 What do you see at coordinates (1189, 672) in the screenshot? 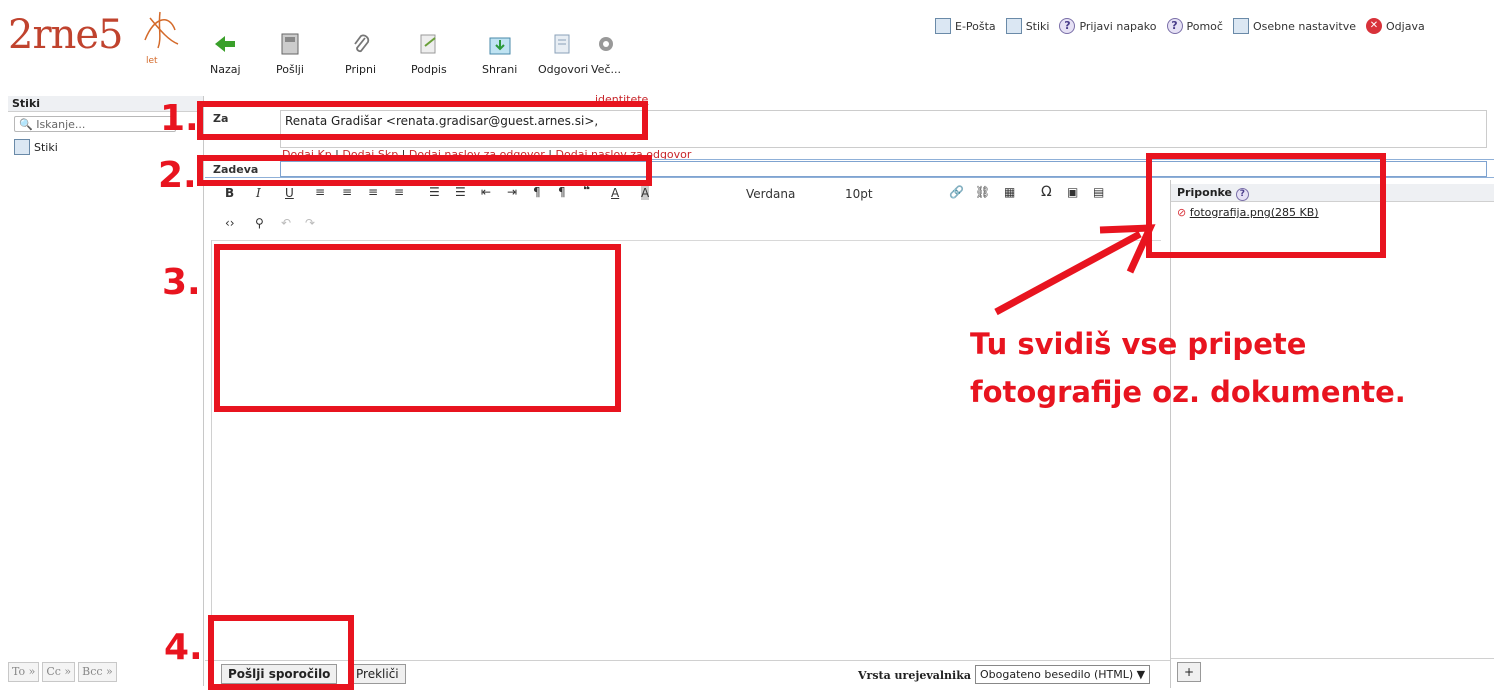
I see `add-attachment-button: +` at bounding box center [1189, 672].